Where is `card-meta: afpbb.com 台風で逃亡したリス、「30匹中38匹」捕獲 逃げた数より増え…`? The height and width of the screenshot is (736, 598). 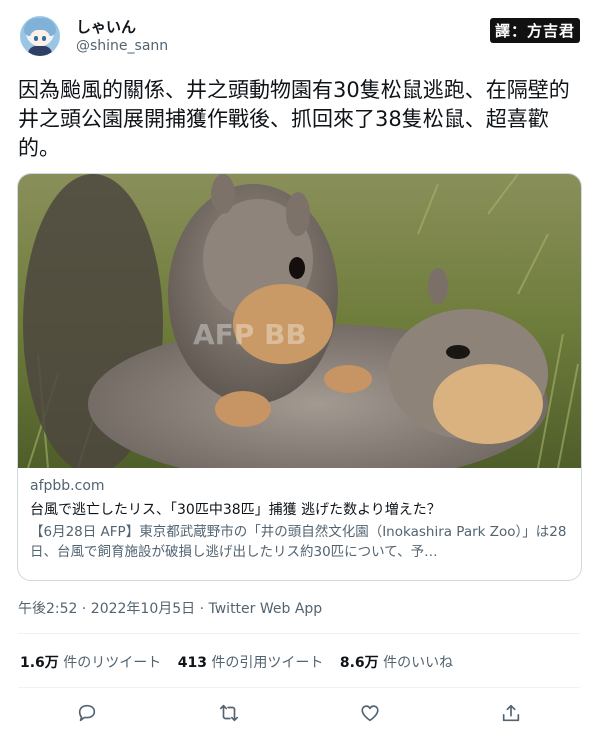
card-meta: afpbb.com 台風で逃亡したリス、「30匹中38匹」捕獲 逃げた数より増え… is located at coordinates (300, 519).